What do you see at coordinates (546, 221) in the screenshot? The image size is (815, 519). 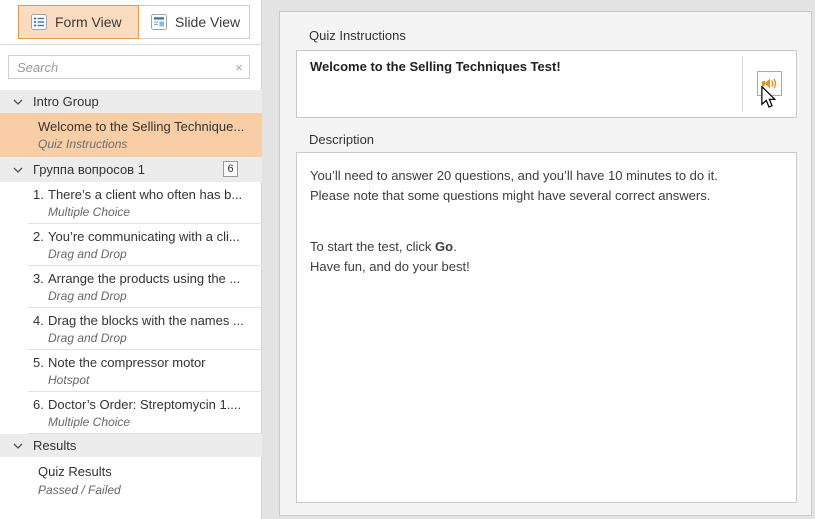 I see `description-blank-line` at bounding box center [546, 221].